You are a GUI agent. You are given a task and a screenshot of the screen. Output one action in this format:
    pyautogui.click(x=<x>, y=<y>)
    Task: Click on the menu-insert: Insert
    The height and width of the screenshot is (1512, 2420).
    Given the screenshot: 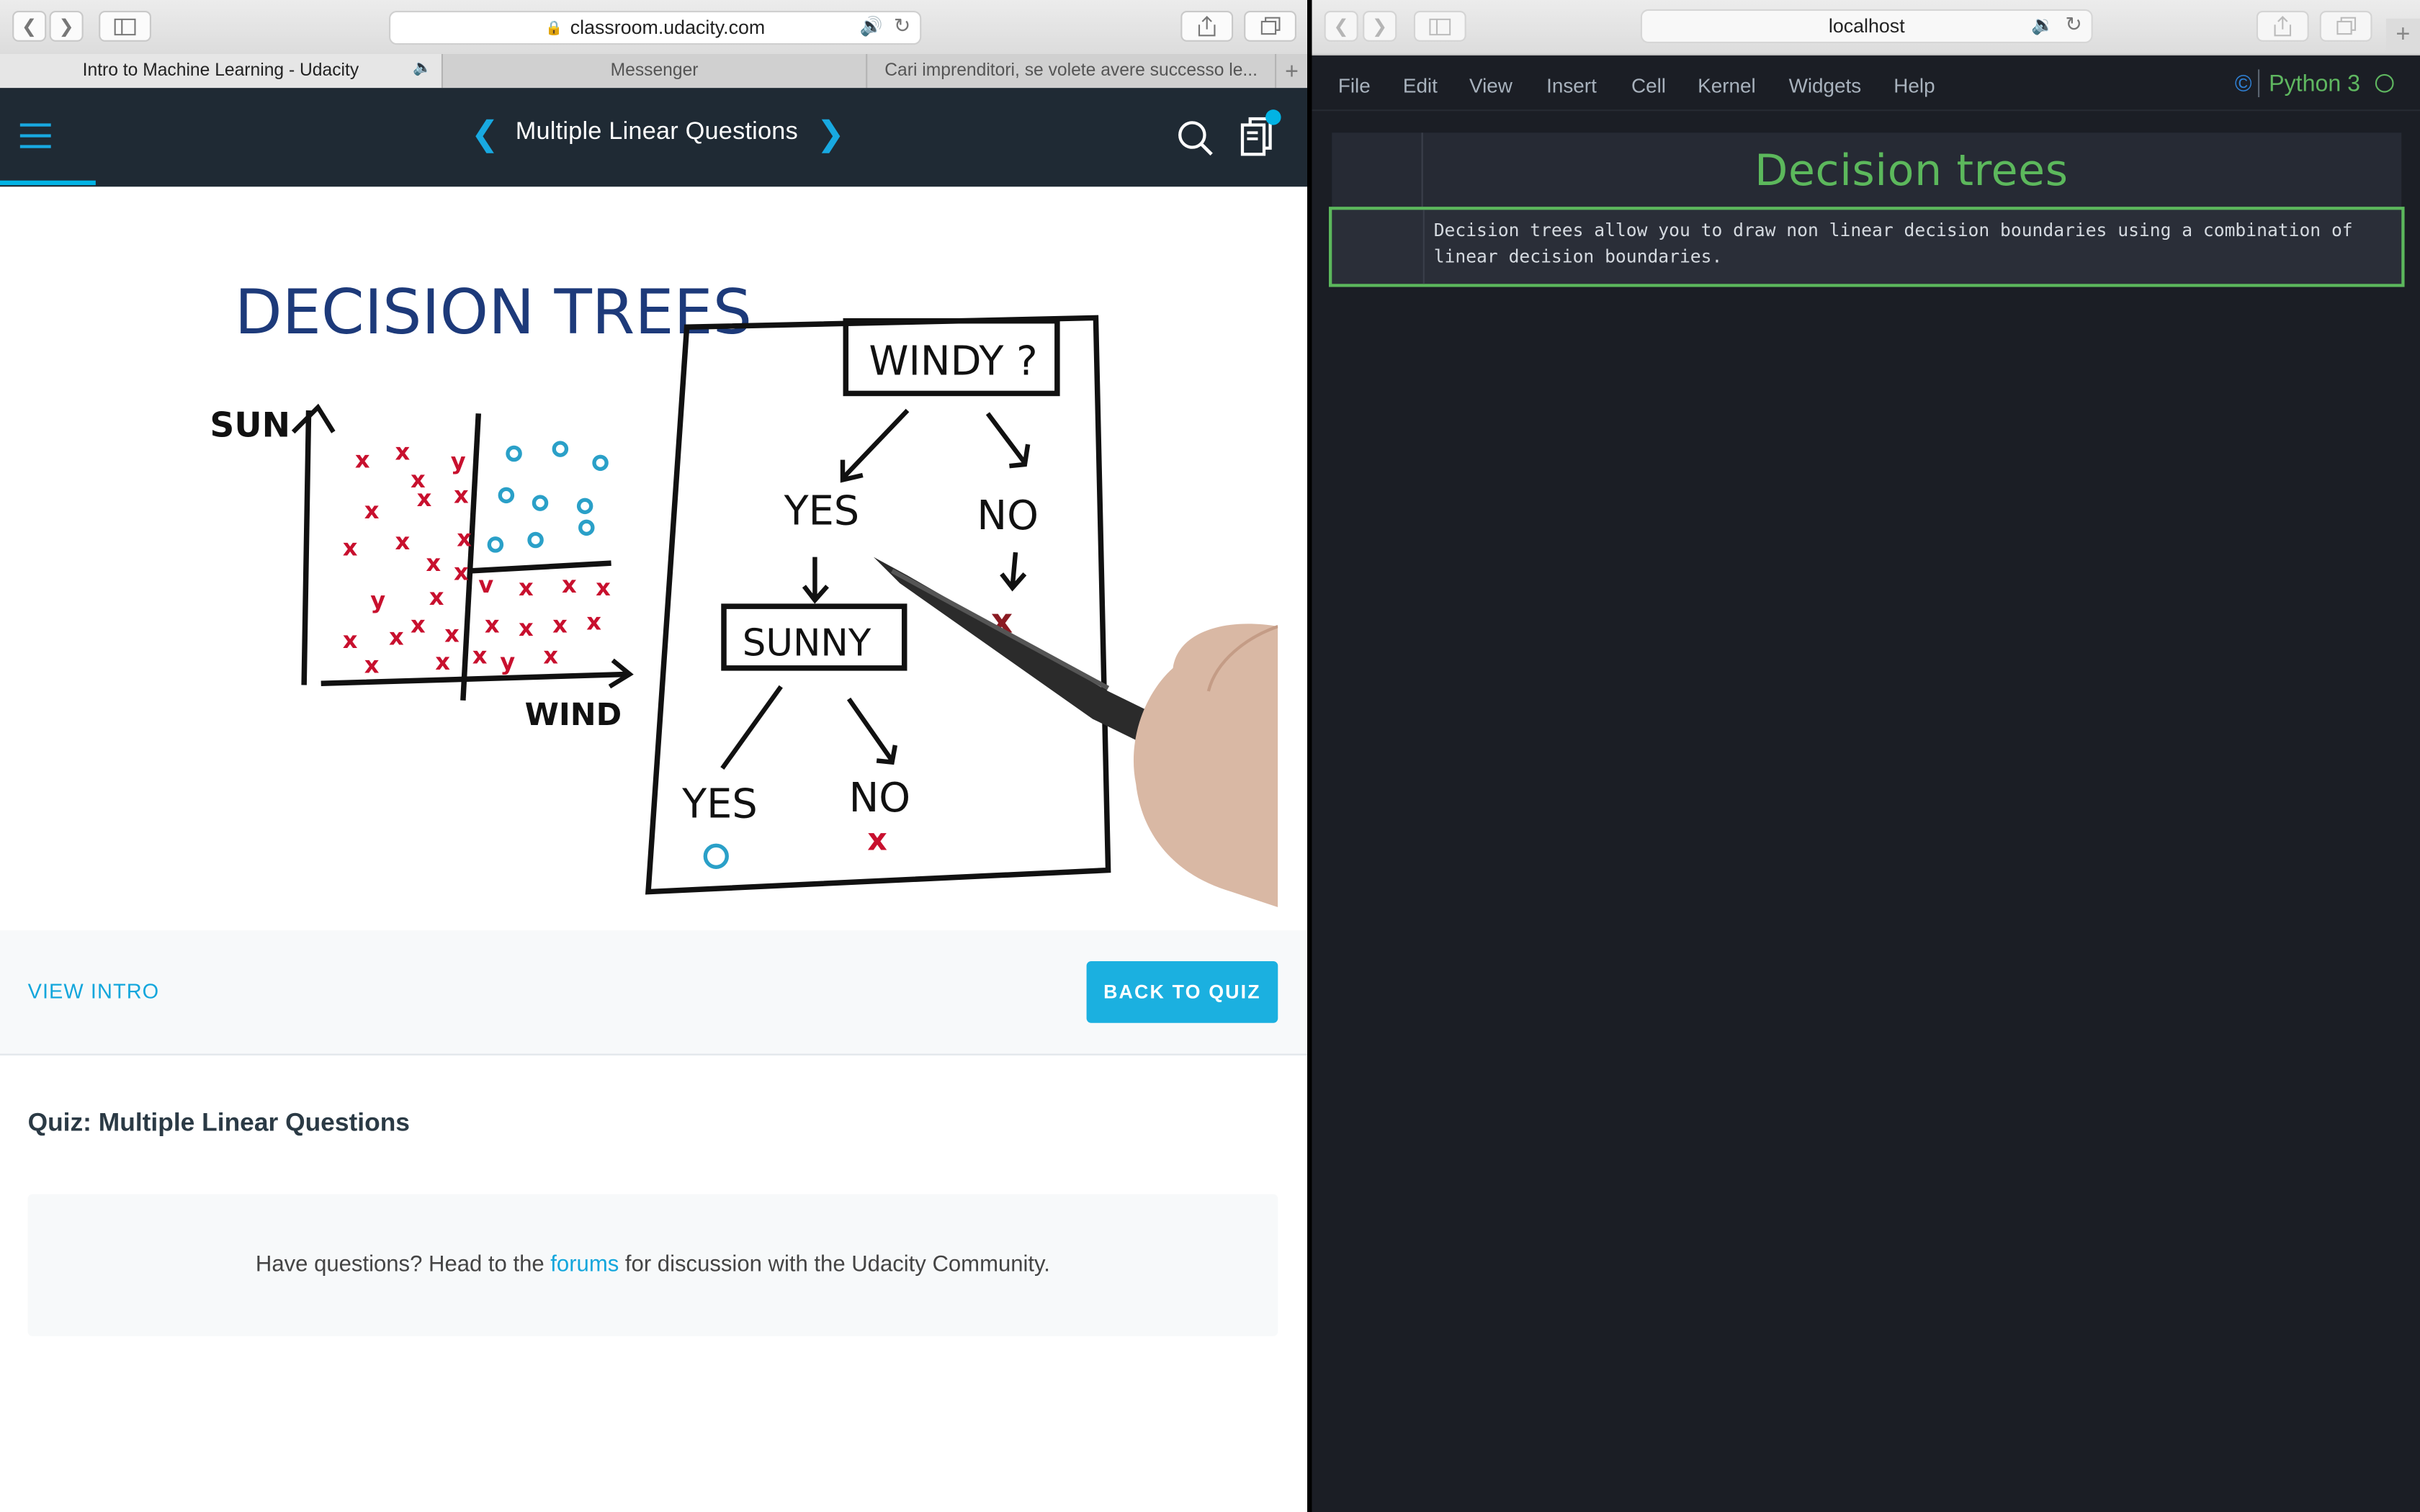 What is the action you would take?
    pyautogui.click(x=1572, y=85)
    